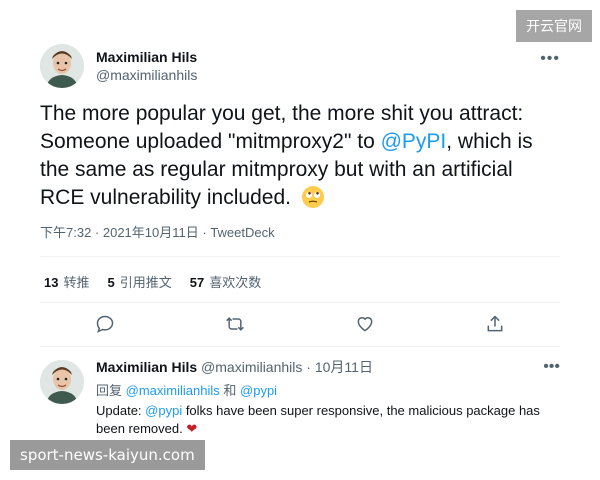 This screenshot has width=600, height=480. I want to click on tweet-stats: 13 转推 5 引用推文 57 喜欢次数, so click(152, 281).